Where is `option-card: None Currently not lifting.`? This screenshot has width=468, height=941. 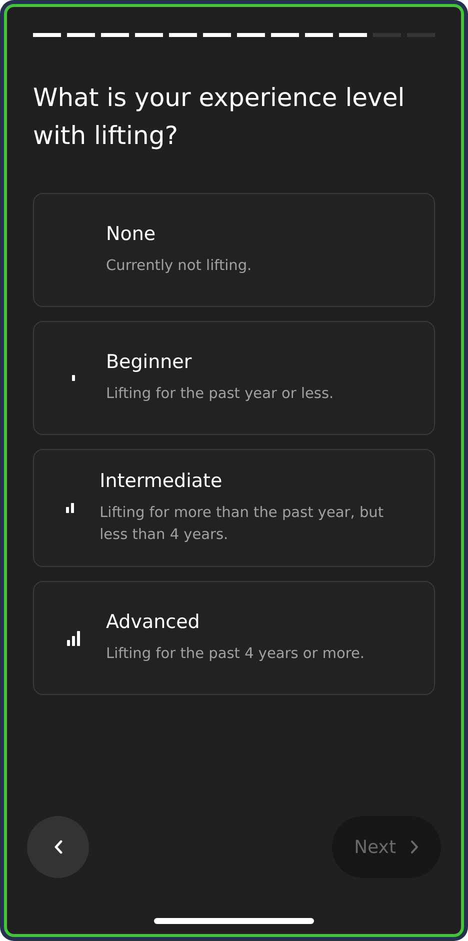 option-card: None Currently not lifting. is located at coordinates (234, 250).